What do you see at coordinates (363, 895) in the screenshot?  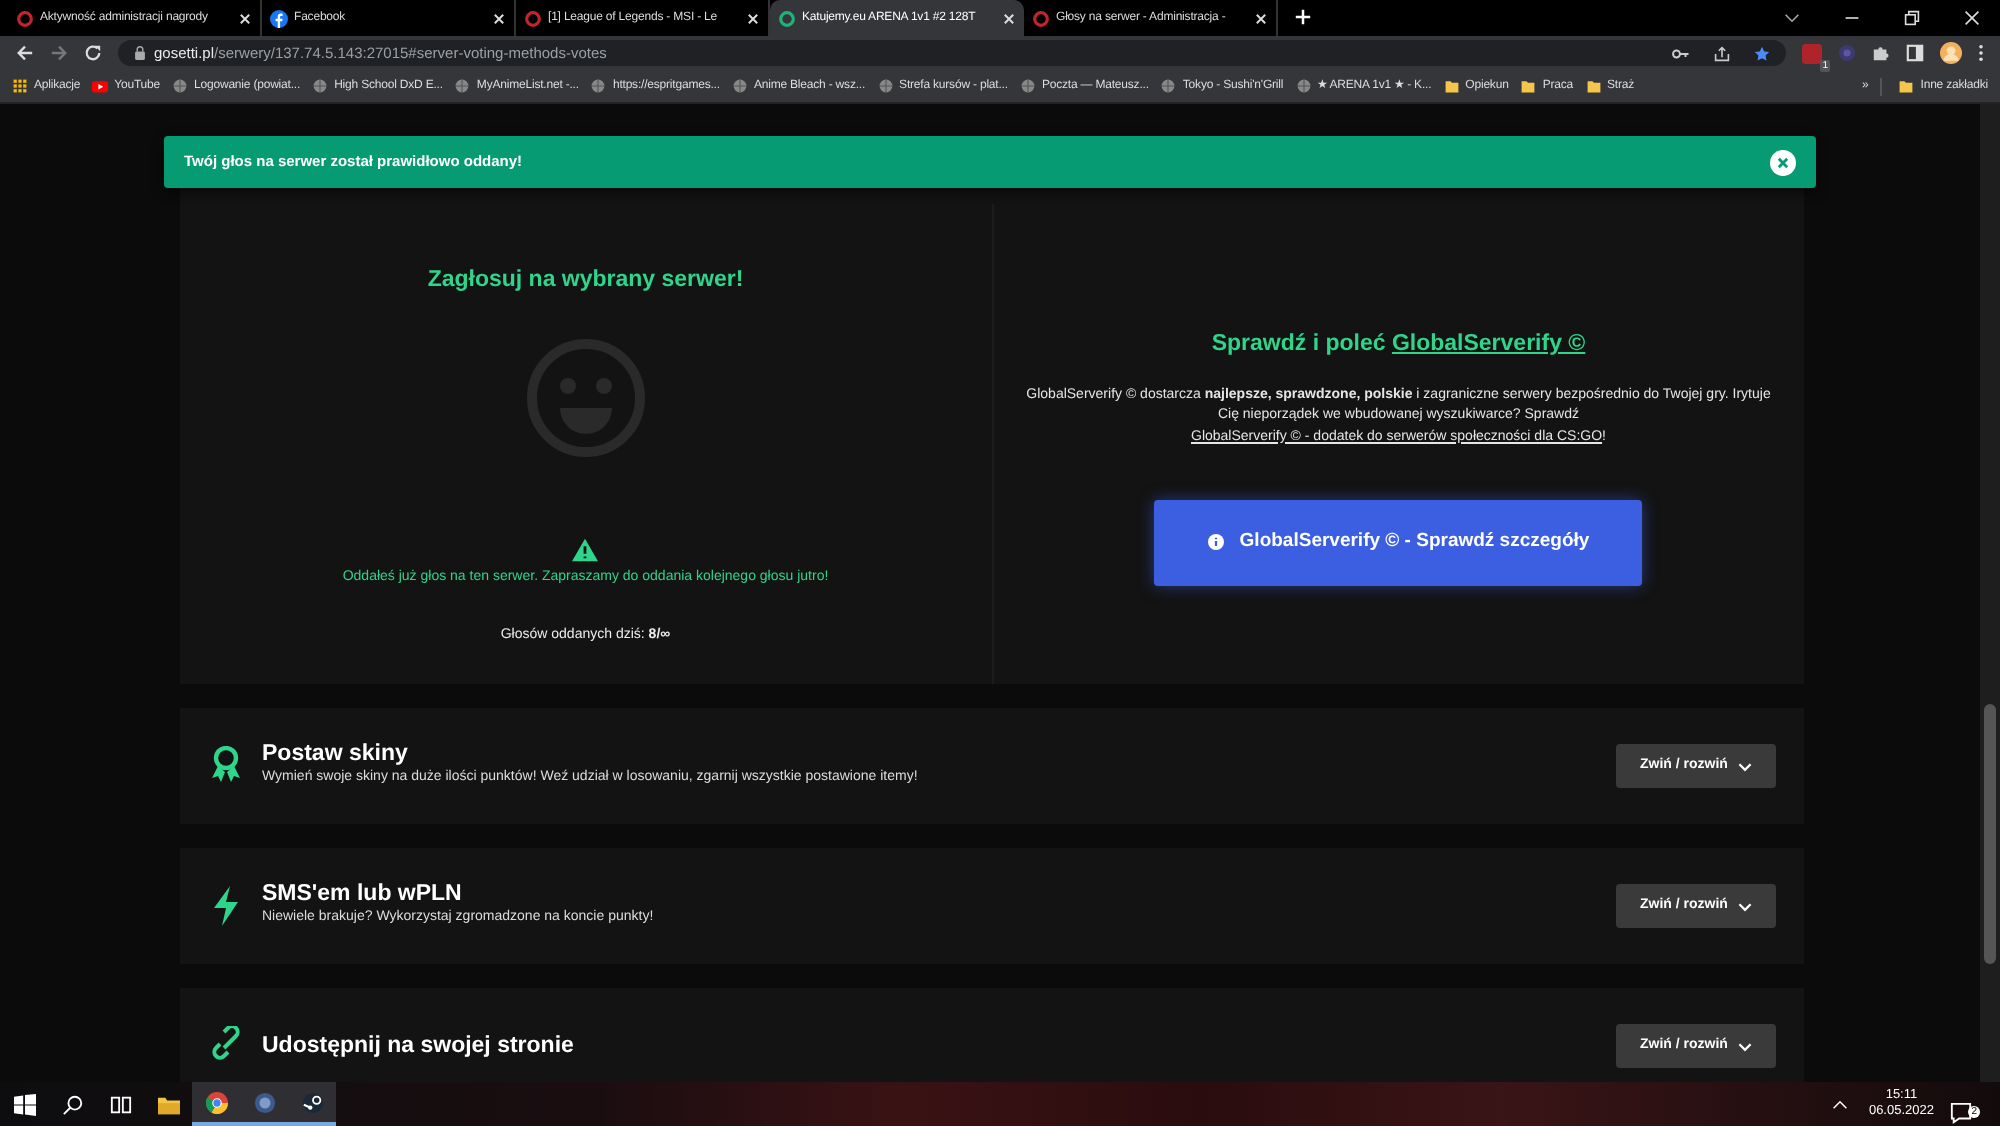 I see `section-title: SMS'em lub wPLN` at bounding box center [363, 895].